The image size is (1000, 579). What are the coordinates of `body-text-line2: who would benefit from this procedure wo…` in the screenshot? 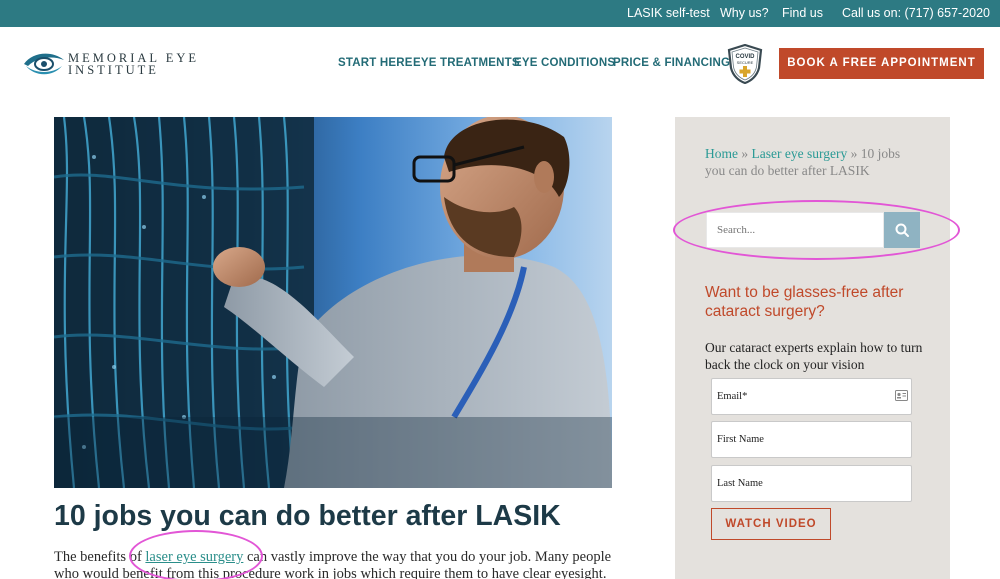 It's located at (330, 572).